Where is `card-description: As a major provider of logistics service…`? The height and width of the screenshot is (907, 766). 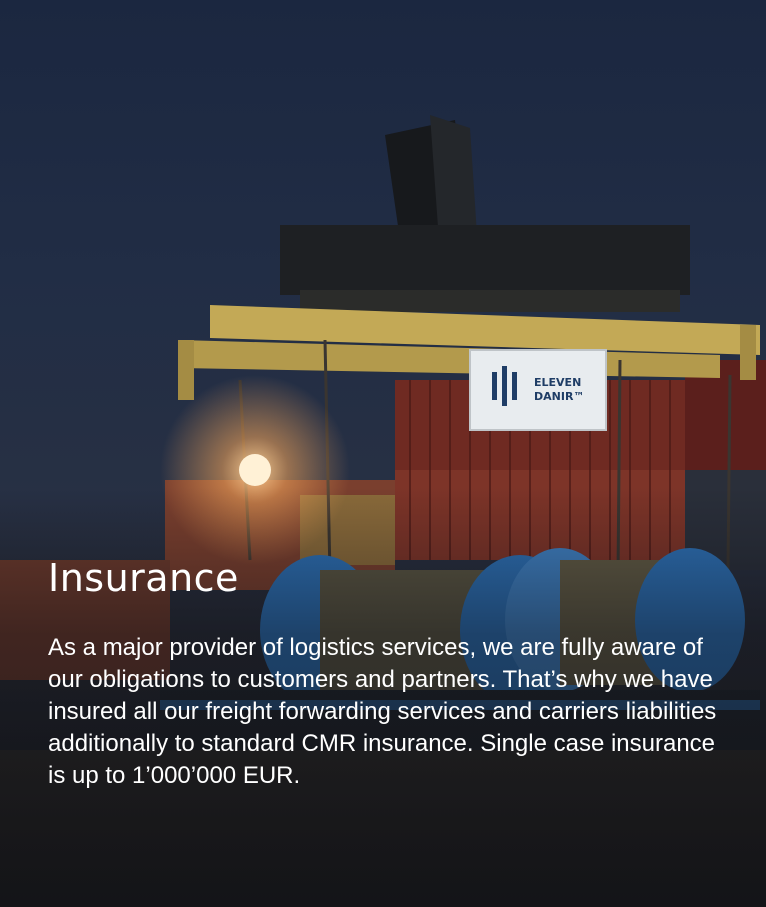
card-description: As a major provider of logistics service… is located at coordinates (382, 711).